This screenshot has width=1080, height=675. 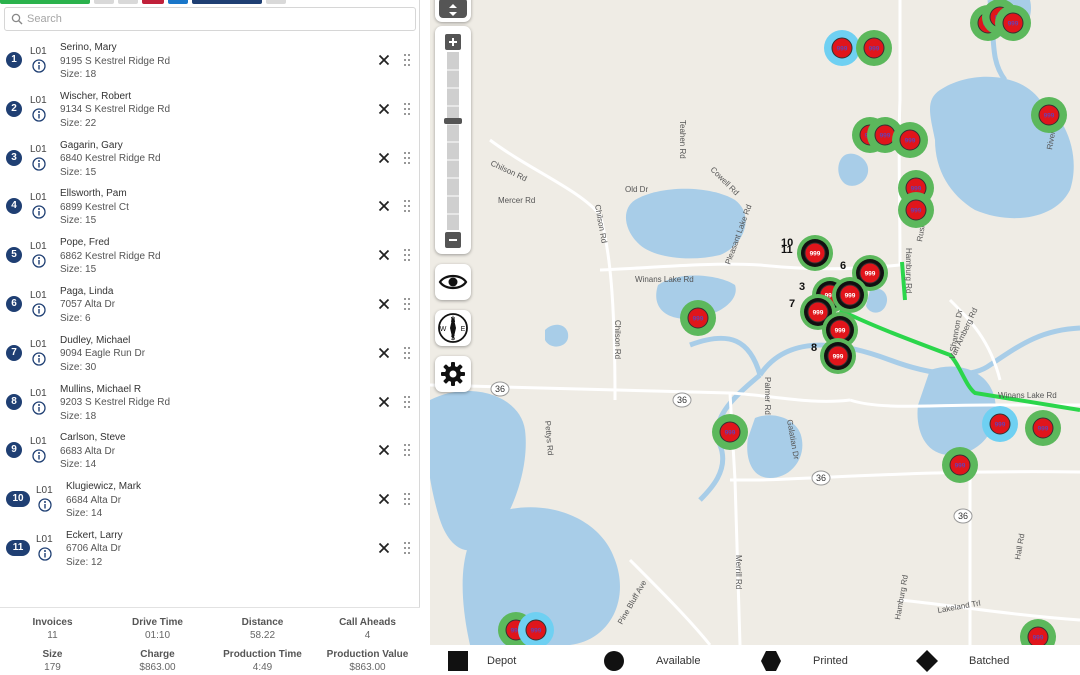 What do you see at coordinates (217, 19) in the screenshot?
I see `search-input` at bounding box center [217, 19].